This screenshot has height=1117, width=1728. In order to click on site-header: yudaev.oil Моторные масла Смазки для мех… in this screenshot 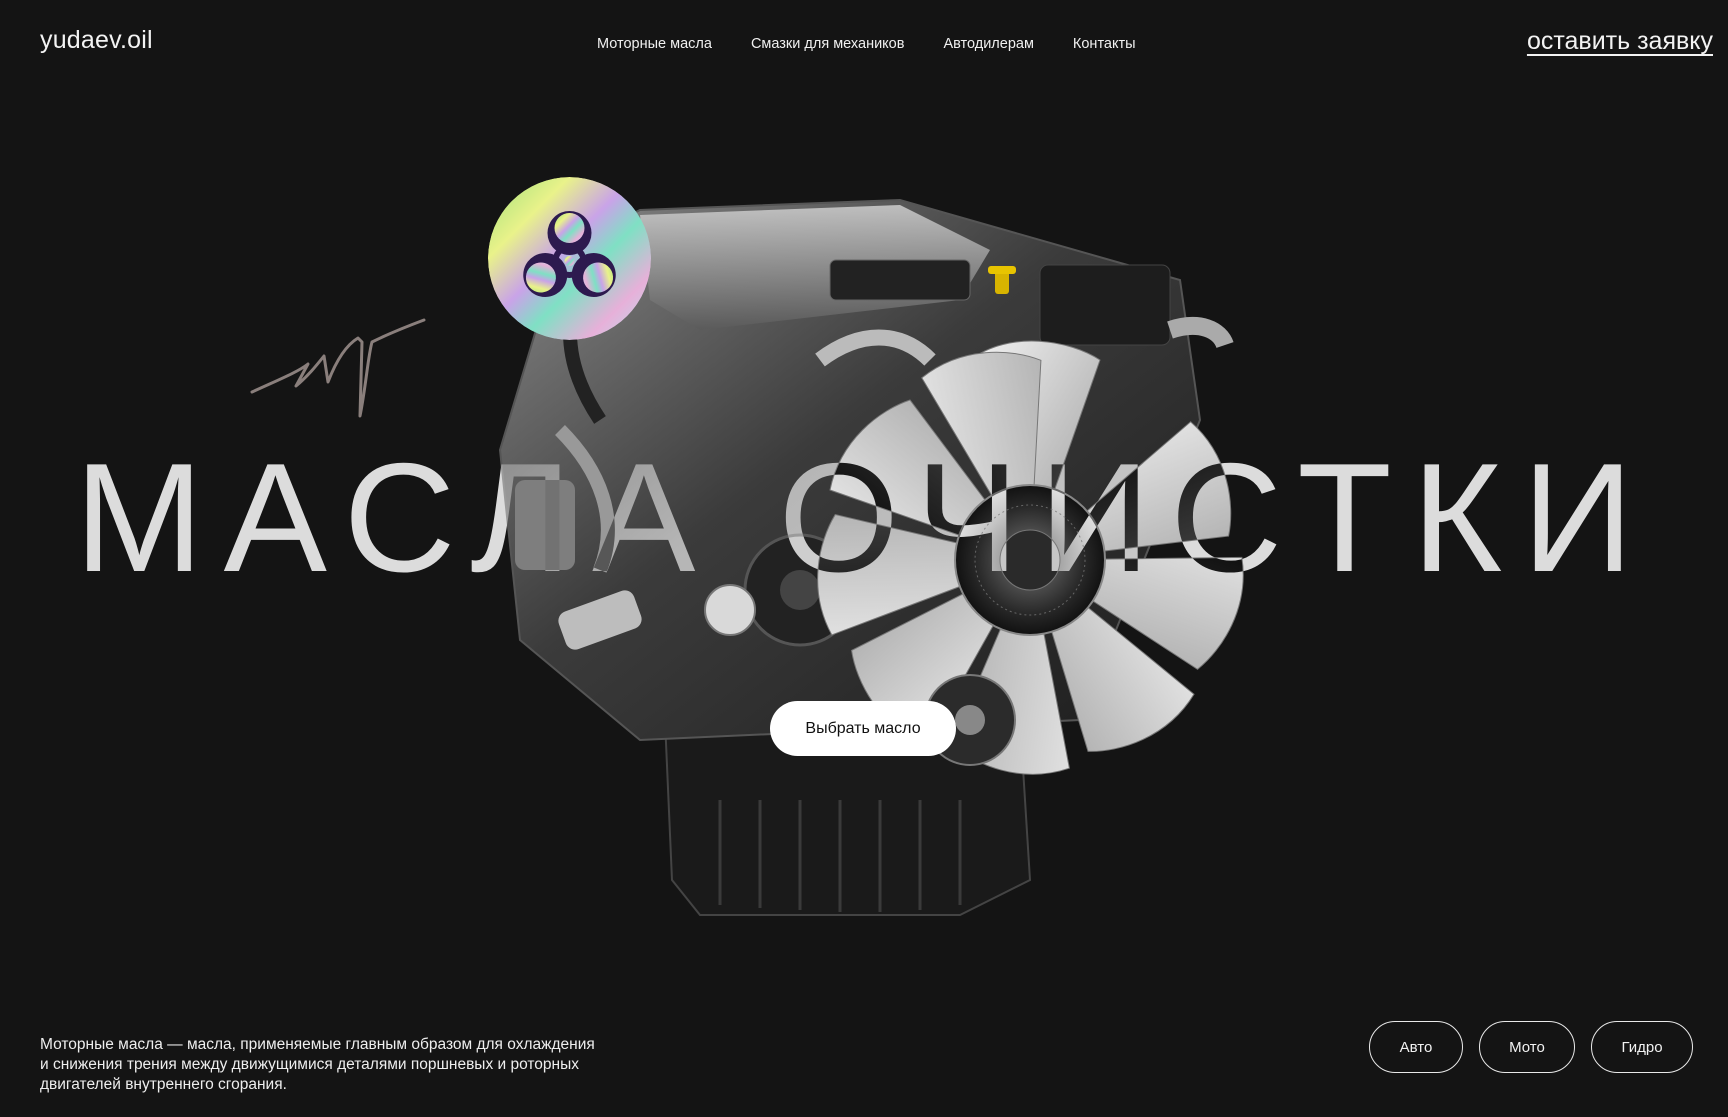, I will do `click(864, 45)`.